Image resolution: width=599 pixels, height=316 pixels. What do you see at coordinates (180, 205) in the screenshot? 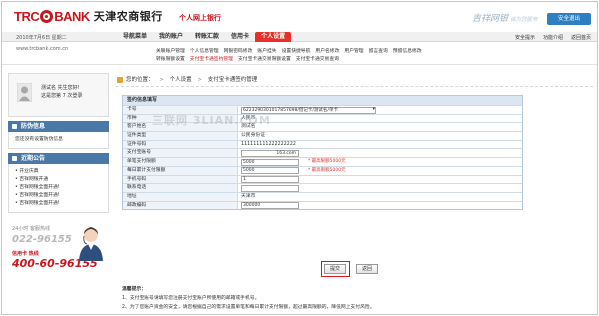
I see `field-label: 邮政编码` at bounding box center [180, 205].